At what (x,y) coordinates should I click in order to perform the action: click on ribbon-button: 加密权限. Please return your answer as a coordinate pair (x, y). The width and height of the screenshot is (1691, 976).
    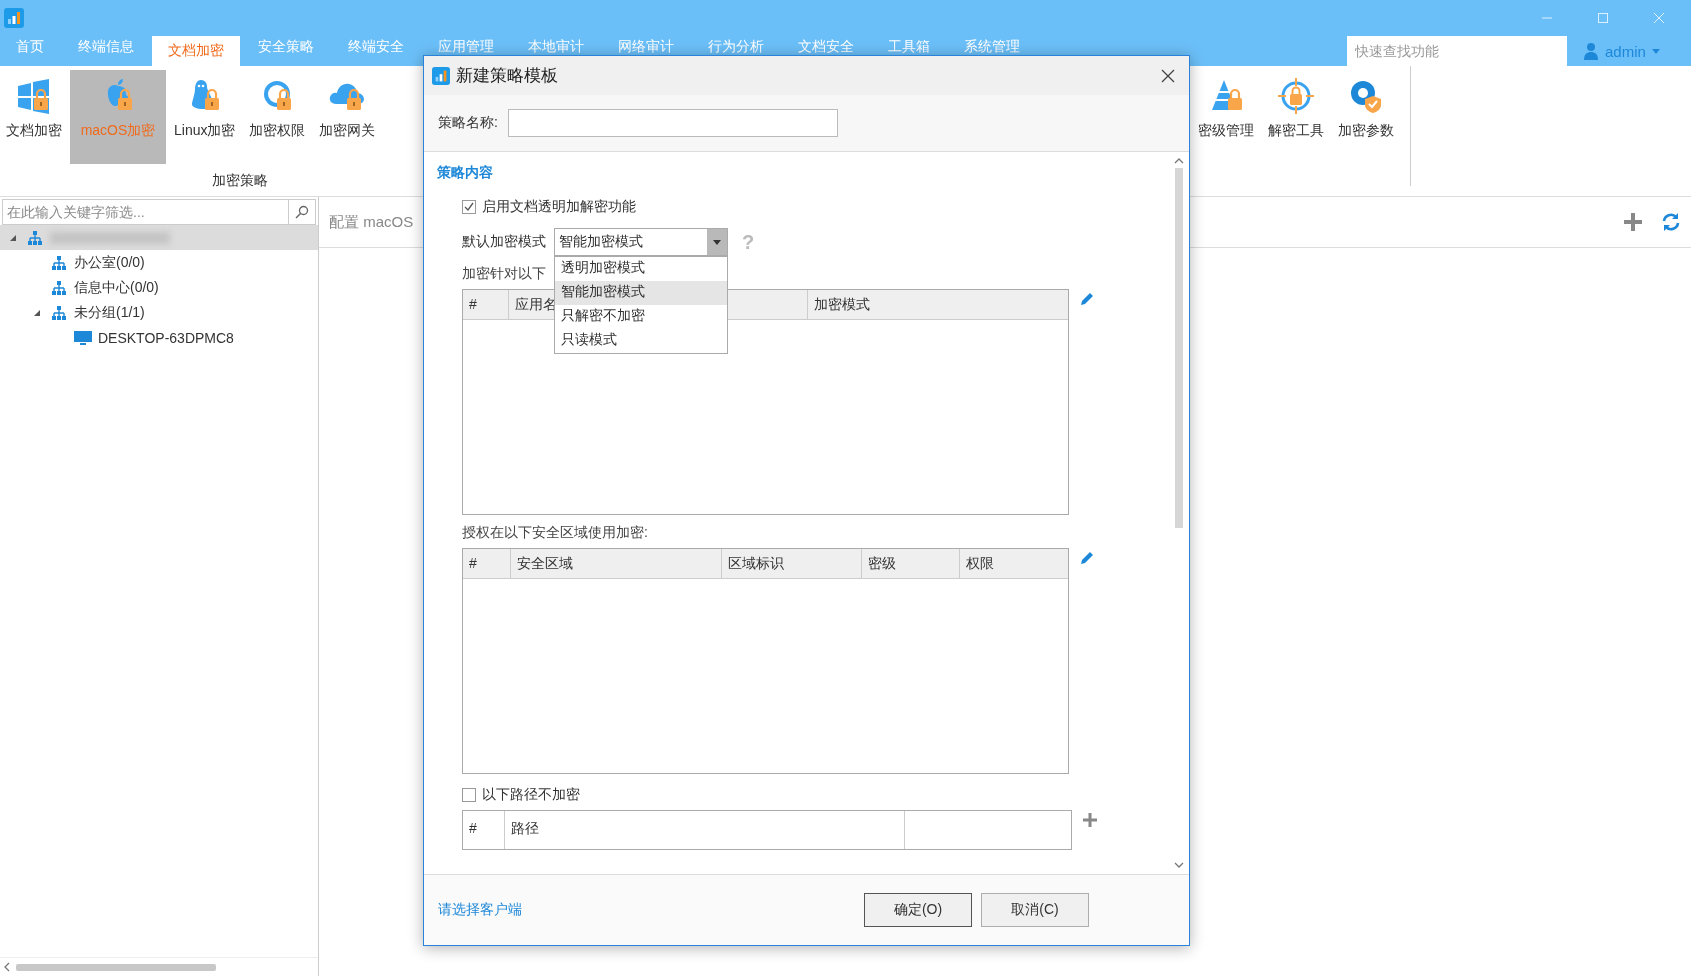
    Looking at the image, I should click on (277, 114).